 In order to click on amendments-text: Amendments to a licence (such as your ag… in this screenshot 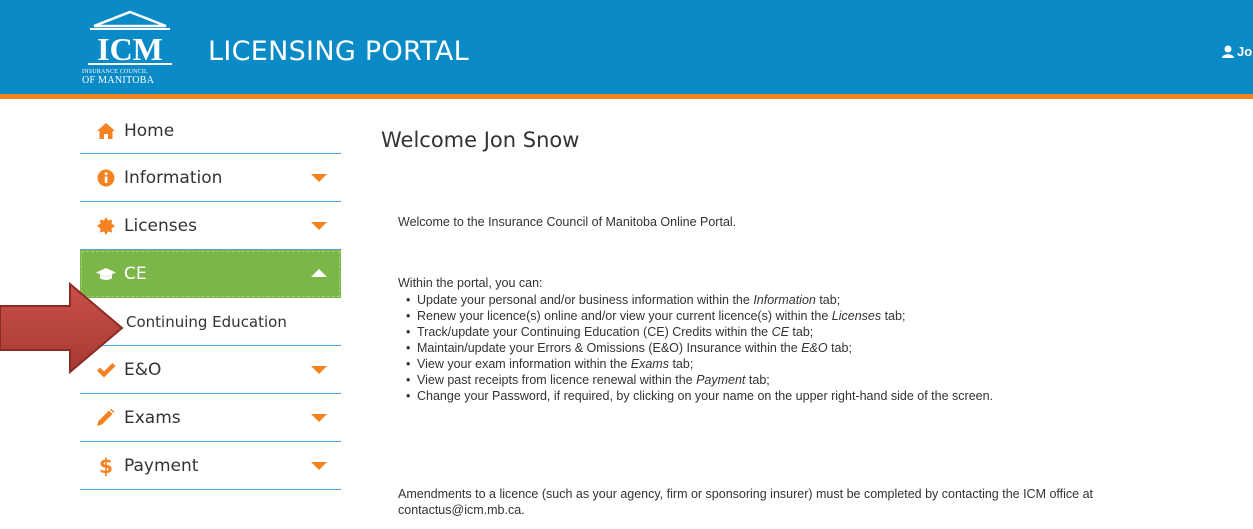, I will do `click(746, 502)`.